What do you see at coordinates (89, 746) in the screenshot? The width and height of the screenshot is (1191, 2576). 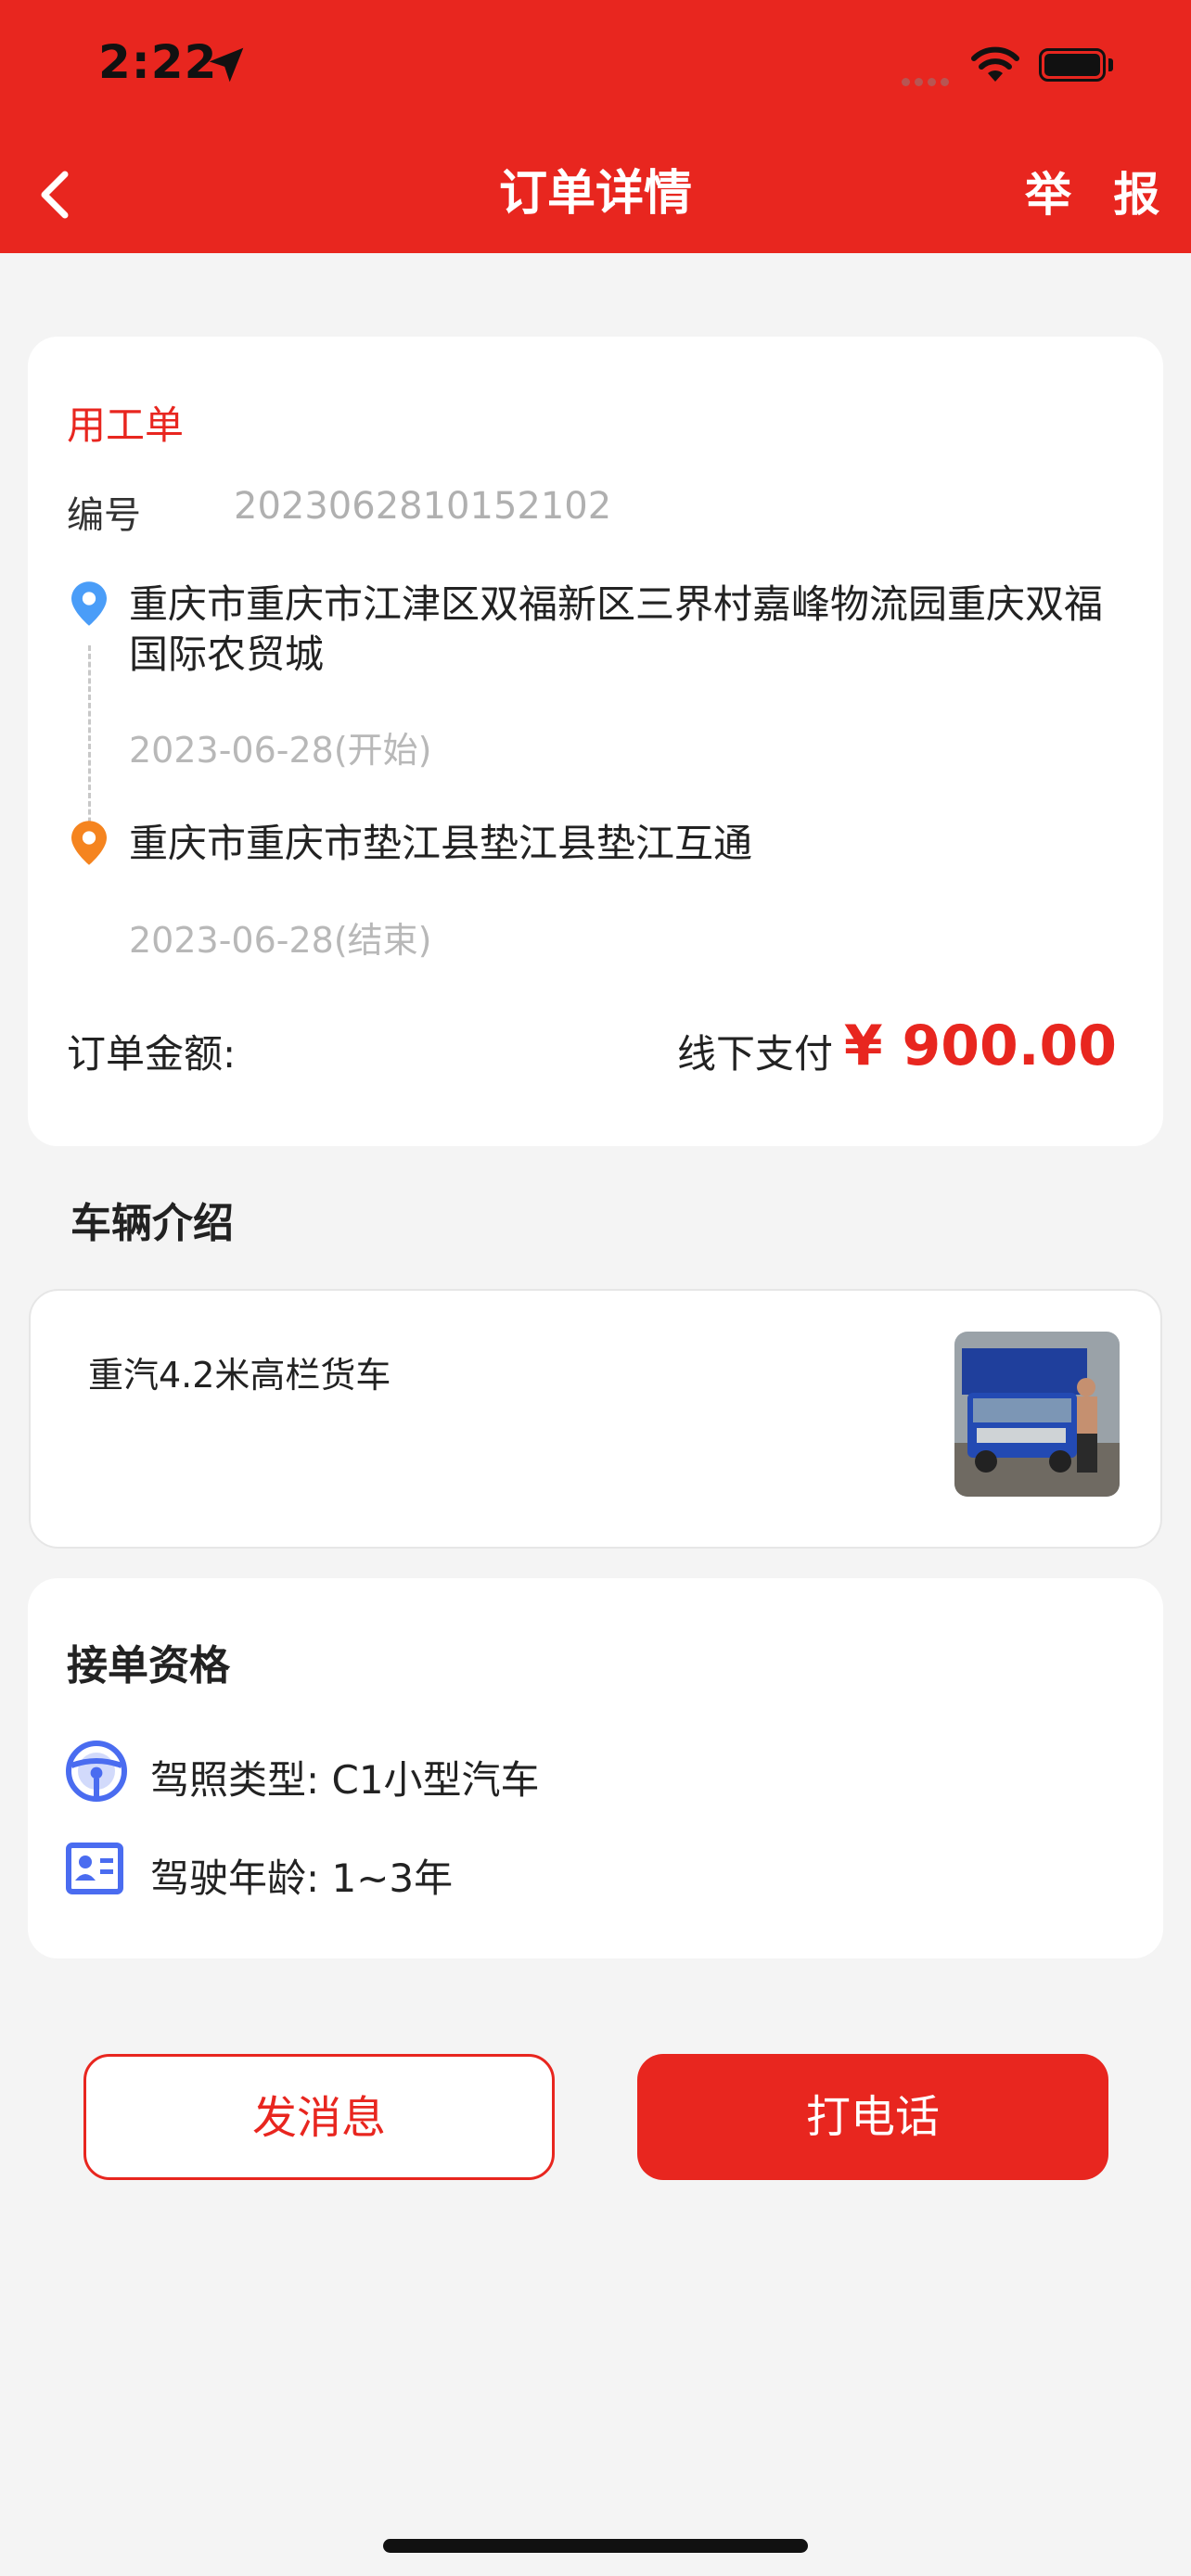 I see `route-line` at bounding box center [89, 746].